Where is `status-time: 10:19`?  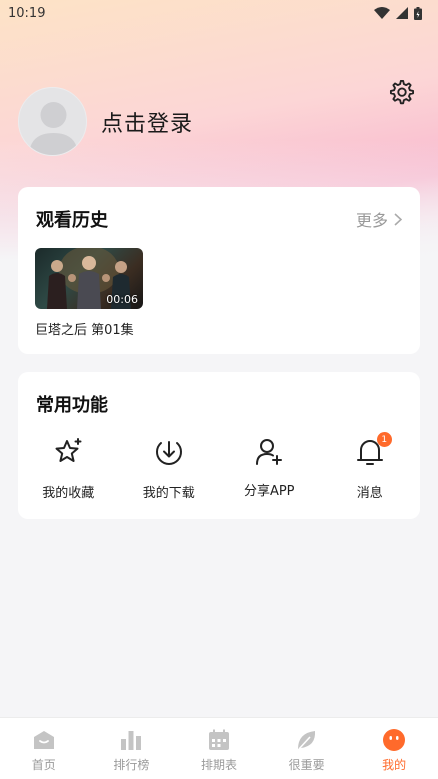 status-time: 10:19 is located at coordinates (27, 13).